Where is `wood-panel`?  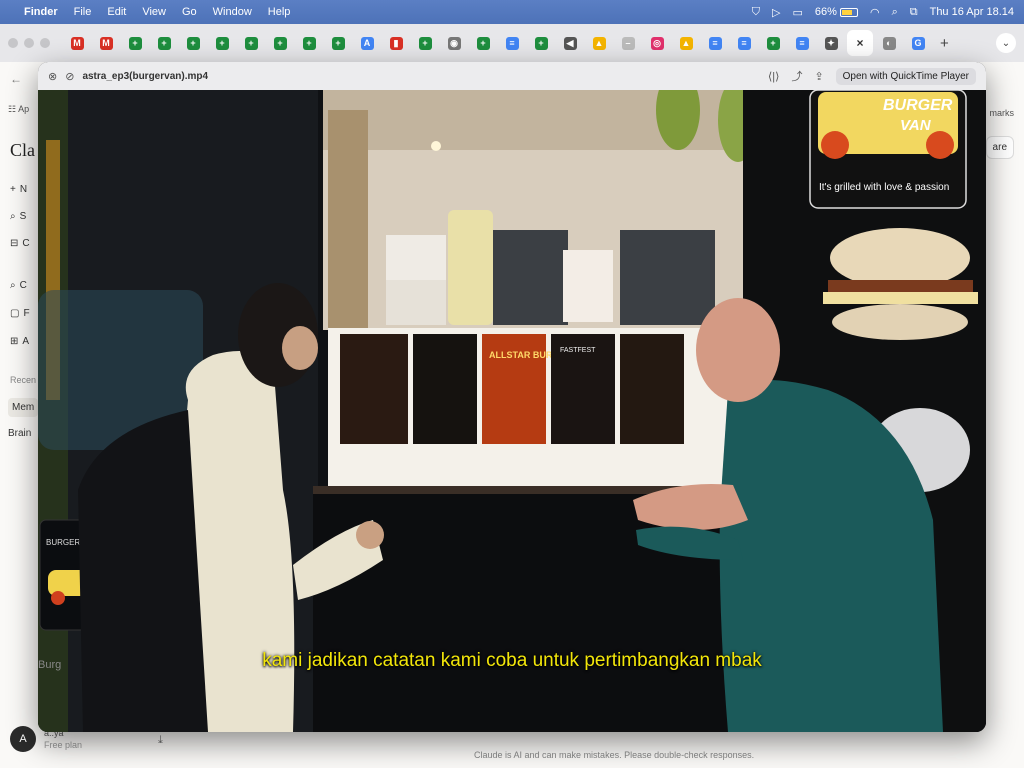 wood-panel is located at coordinates (348, 220).